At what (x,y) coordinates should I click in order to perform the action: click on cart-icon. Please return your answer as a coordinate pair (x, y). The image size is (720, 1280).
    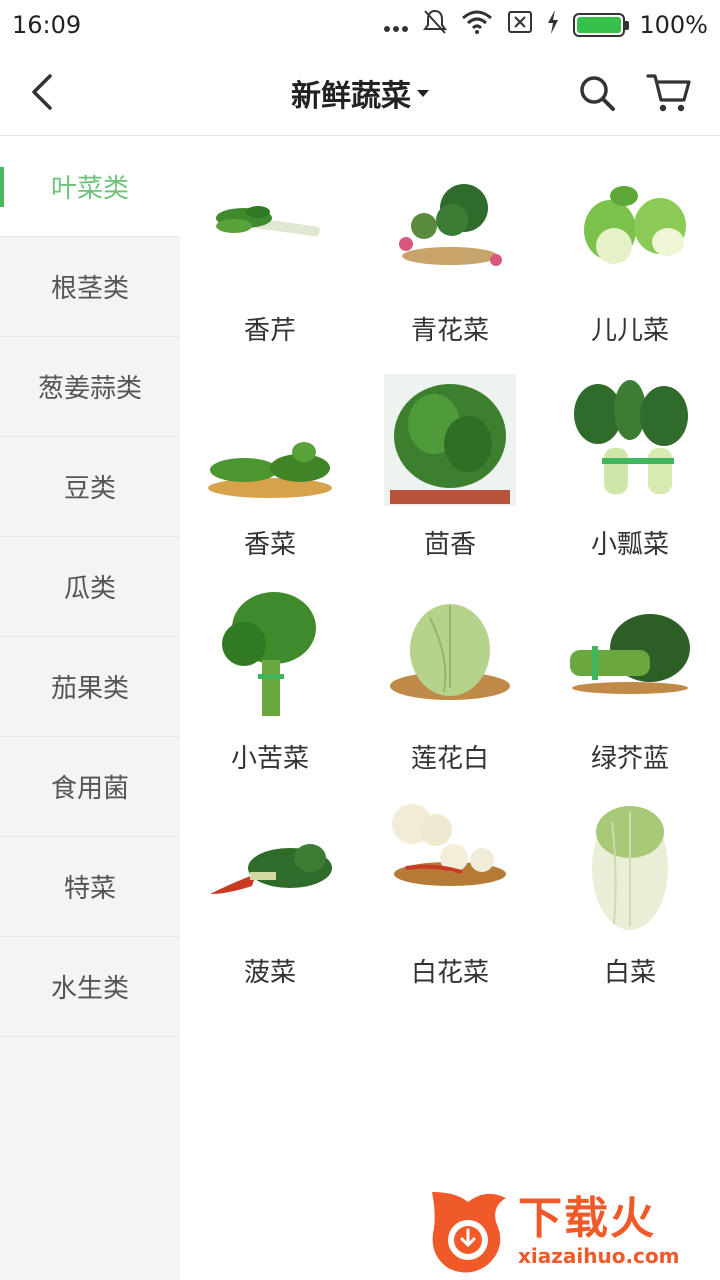
    Looking at the image, I should click on (668, 93).